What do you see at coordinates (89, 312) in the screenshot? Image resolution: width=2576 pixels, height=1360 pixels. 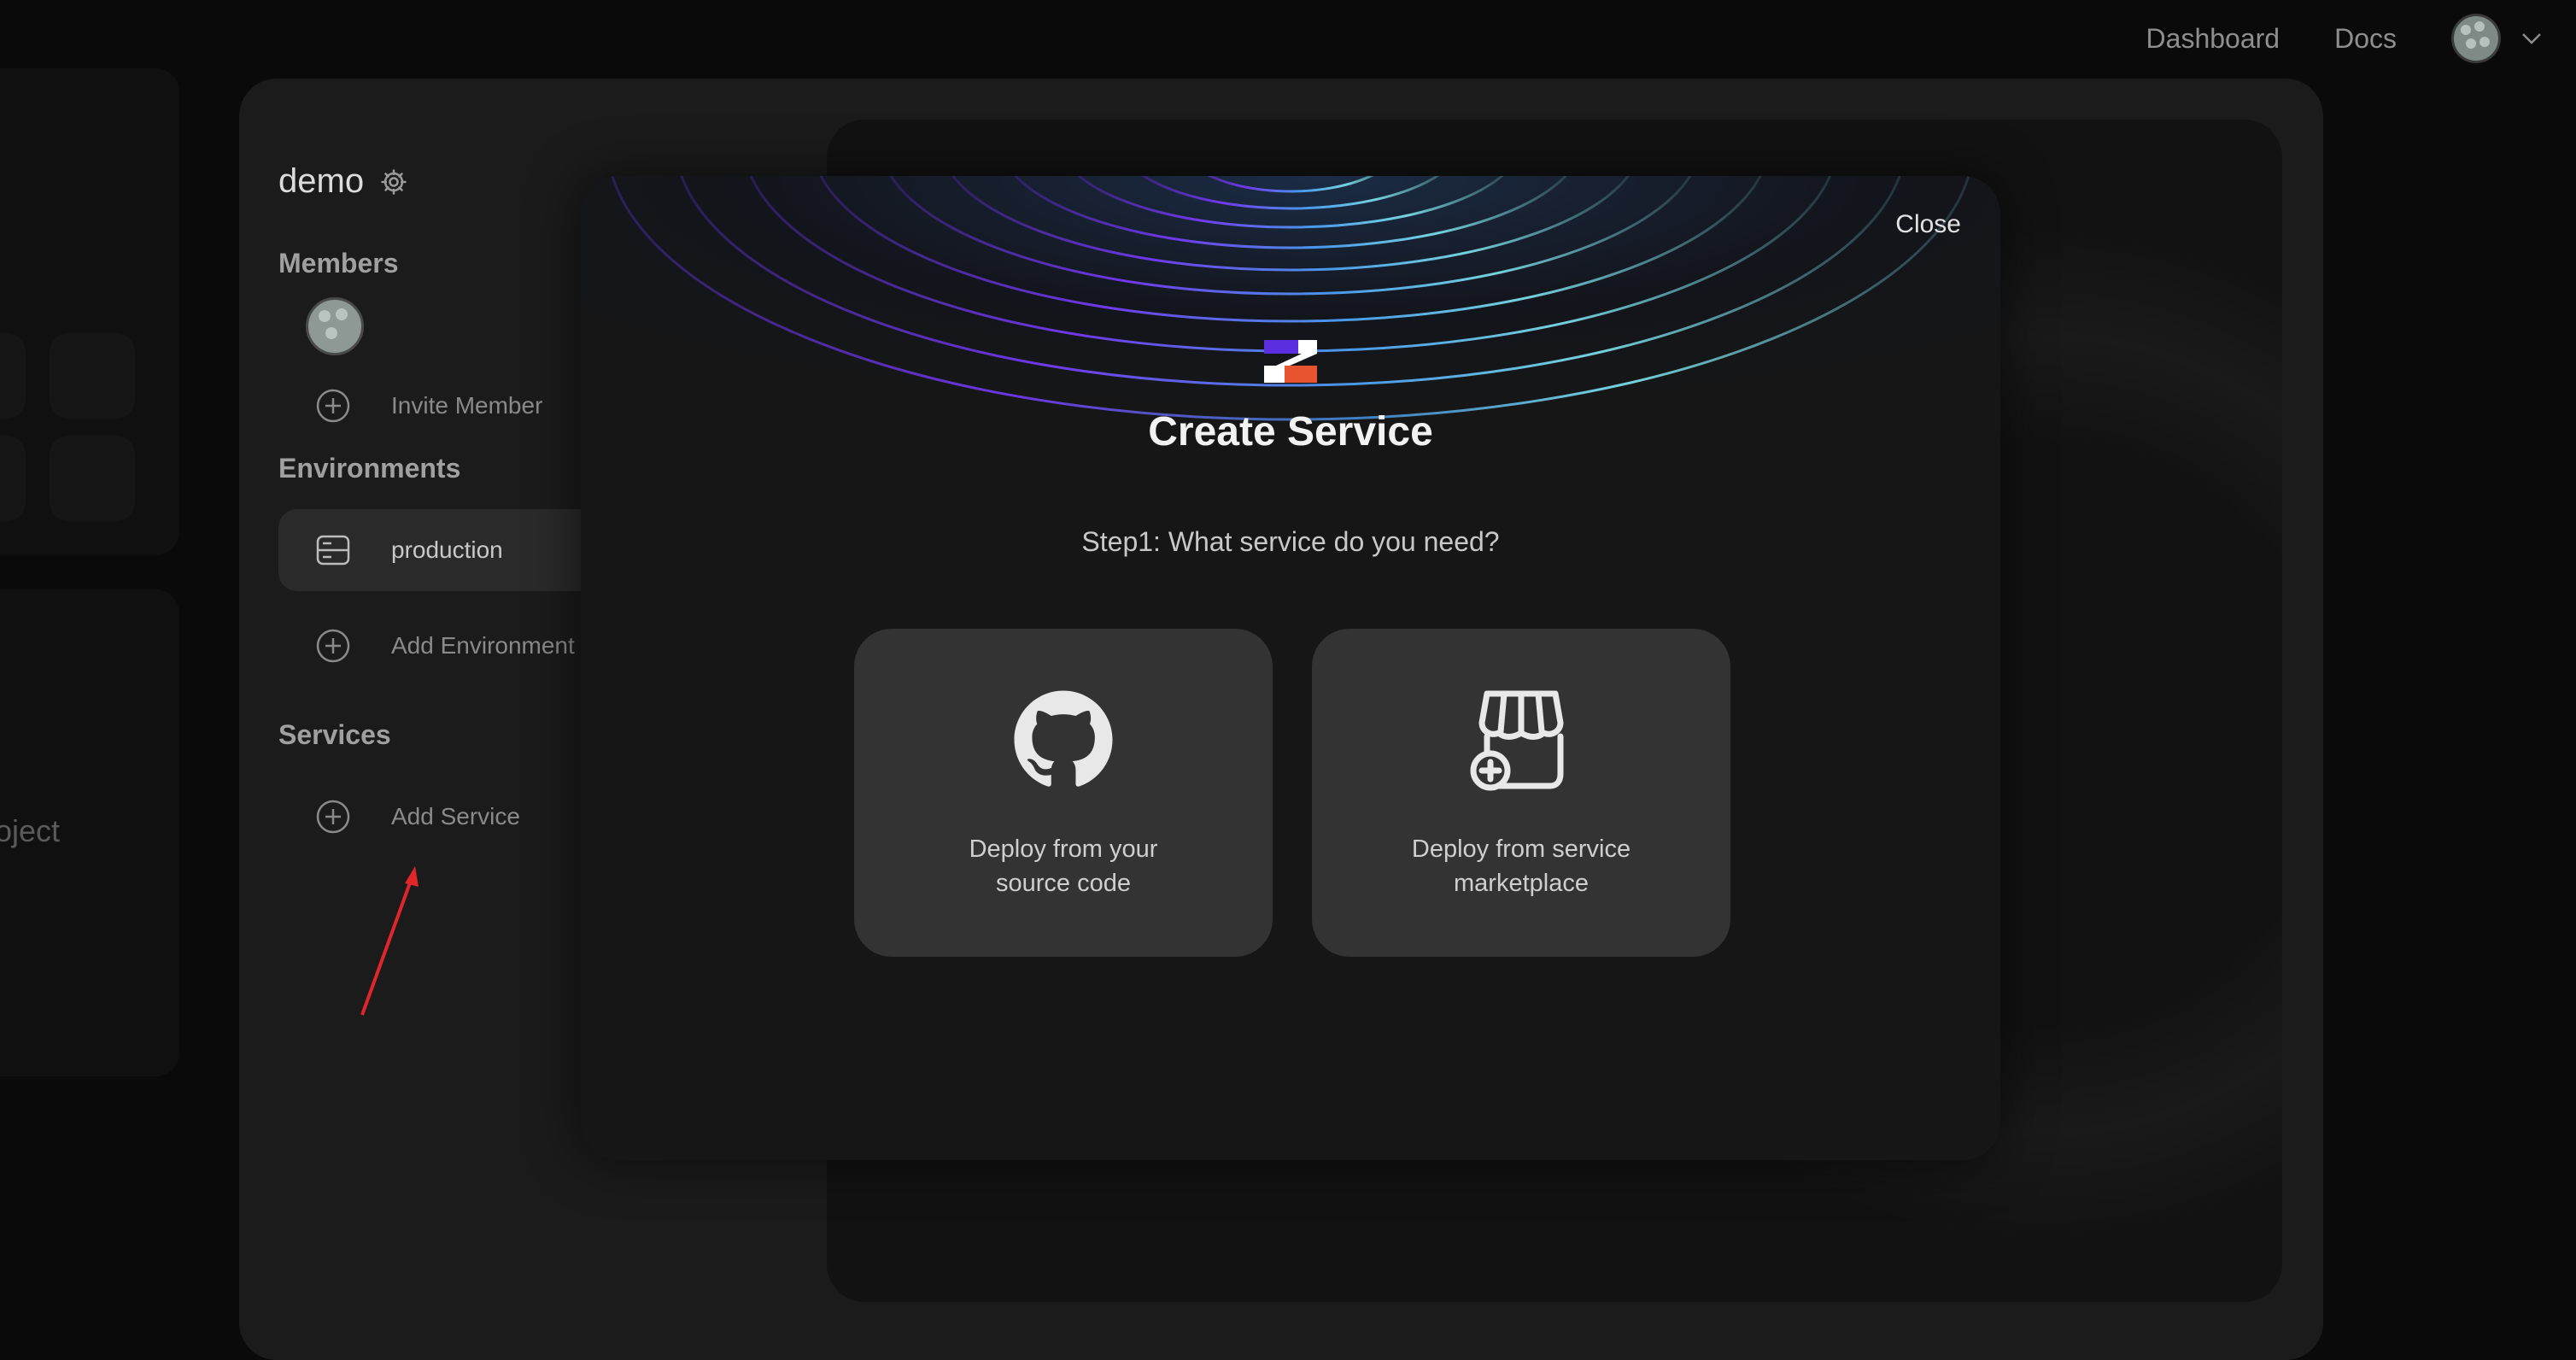 I see `background-card` at bounding box center [89, 312].